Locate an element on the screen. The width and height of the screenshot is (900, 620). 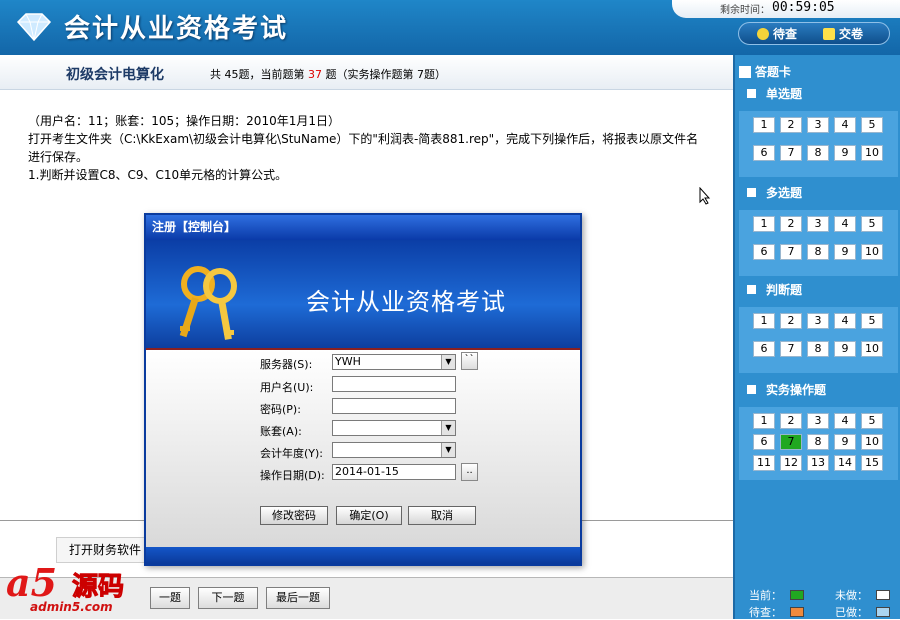
diamond-logo-icon is located at coordinates (34, 27).